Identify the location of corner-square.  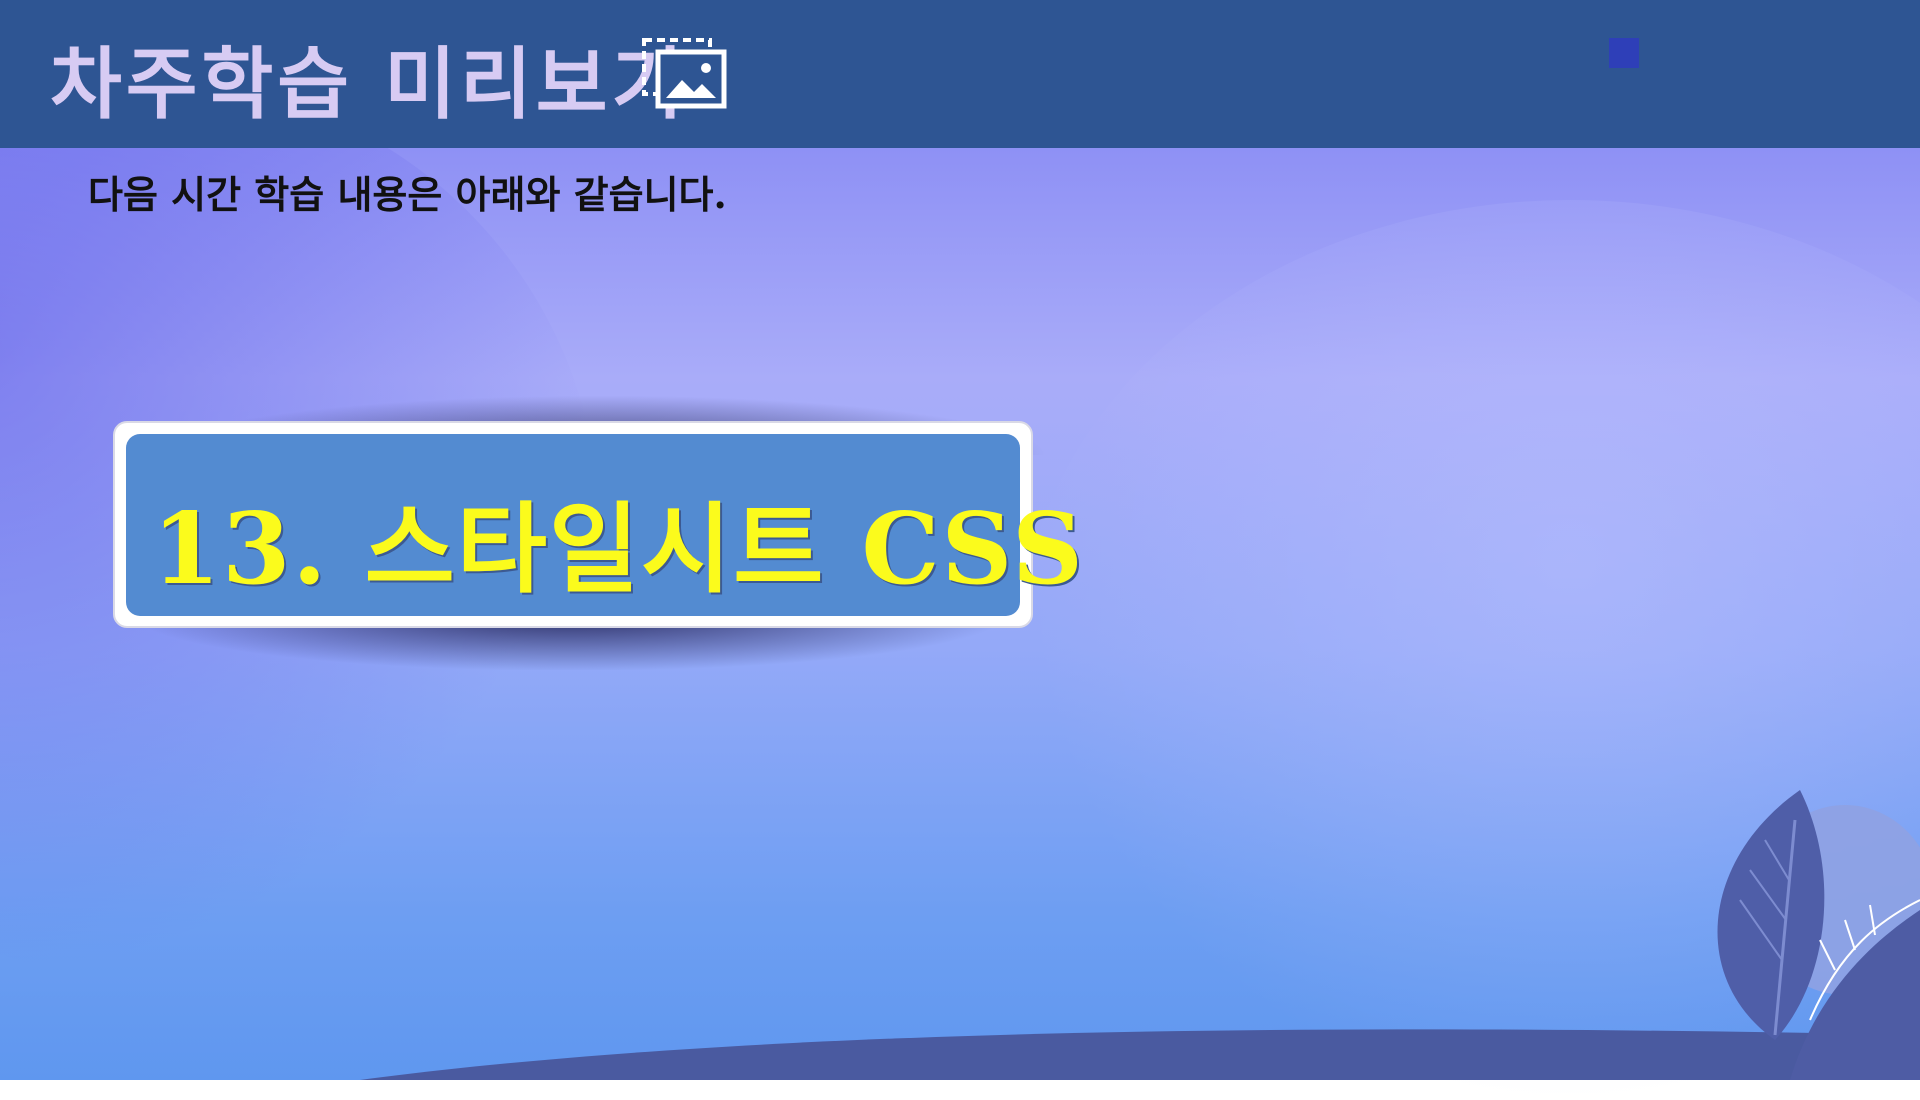
(1624, 53).